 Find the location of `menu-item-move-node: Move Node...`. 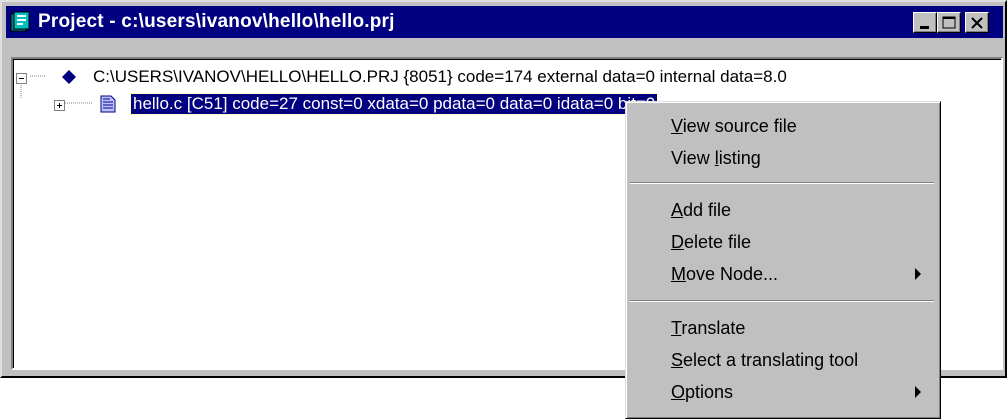

menu-item-move-node: Move Node... is located at coordinates (782, 274).